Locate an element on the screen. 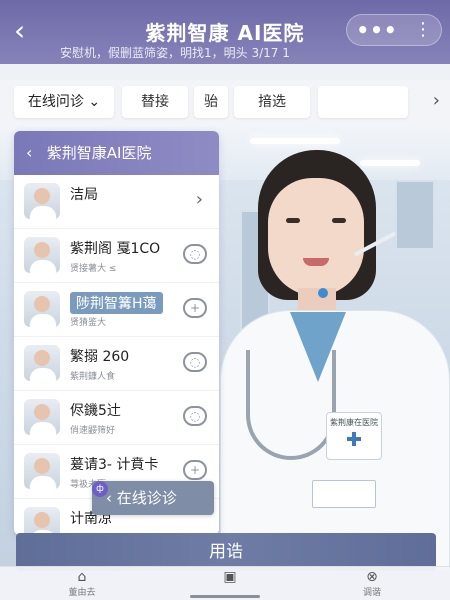  list-item-name: 陟荆智篝H蔼 is located at coordinates (116, 303).